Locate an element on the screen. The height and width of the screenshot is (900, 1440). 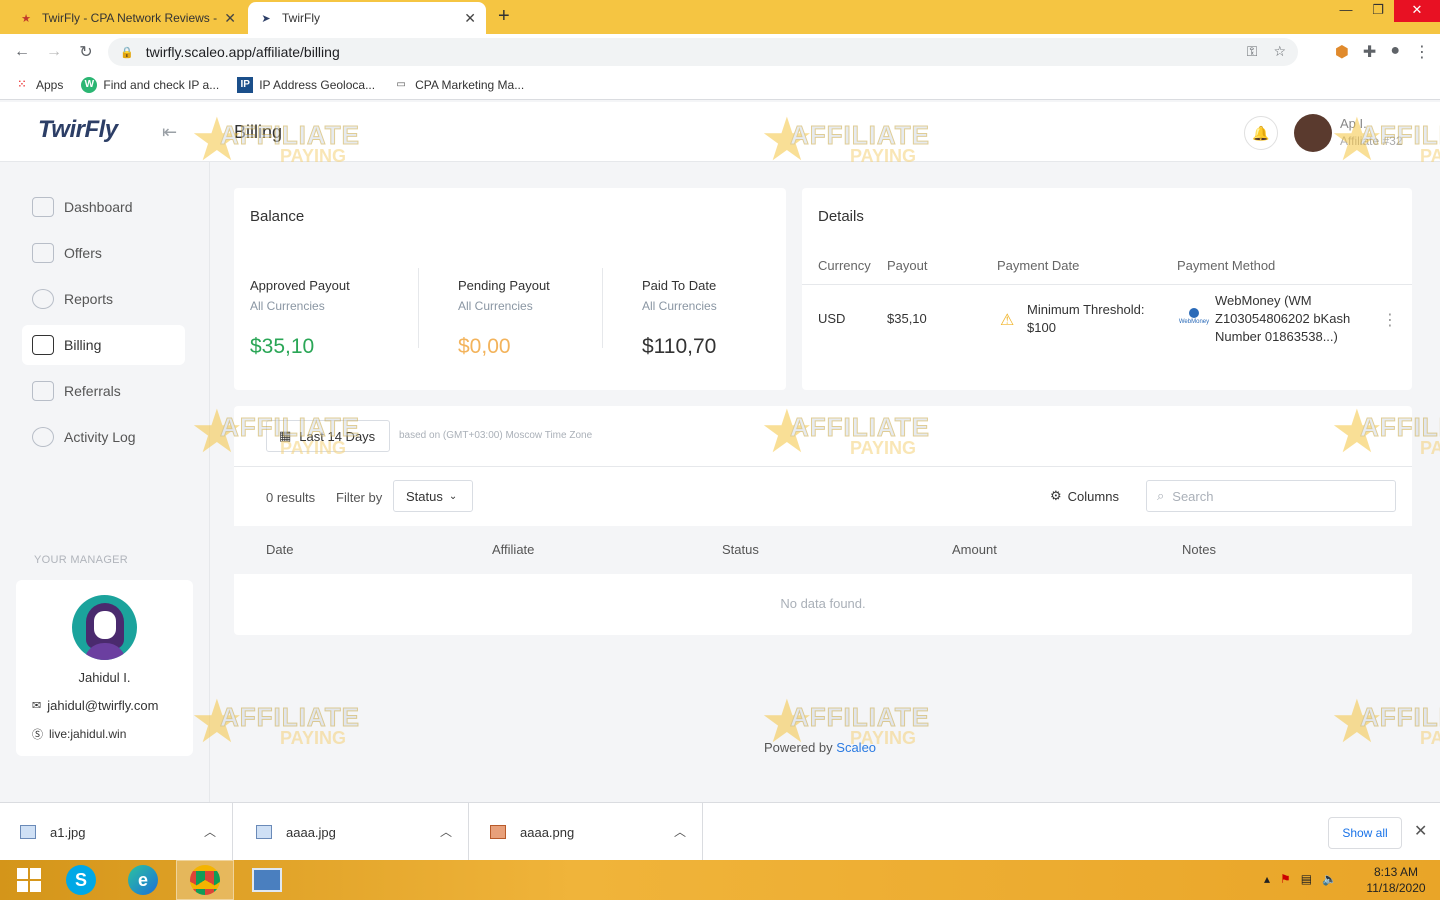
sidebar-item-referrals: Referrals is located at coordinates (103, 391).